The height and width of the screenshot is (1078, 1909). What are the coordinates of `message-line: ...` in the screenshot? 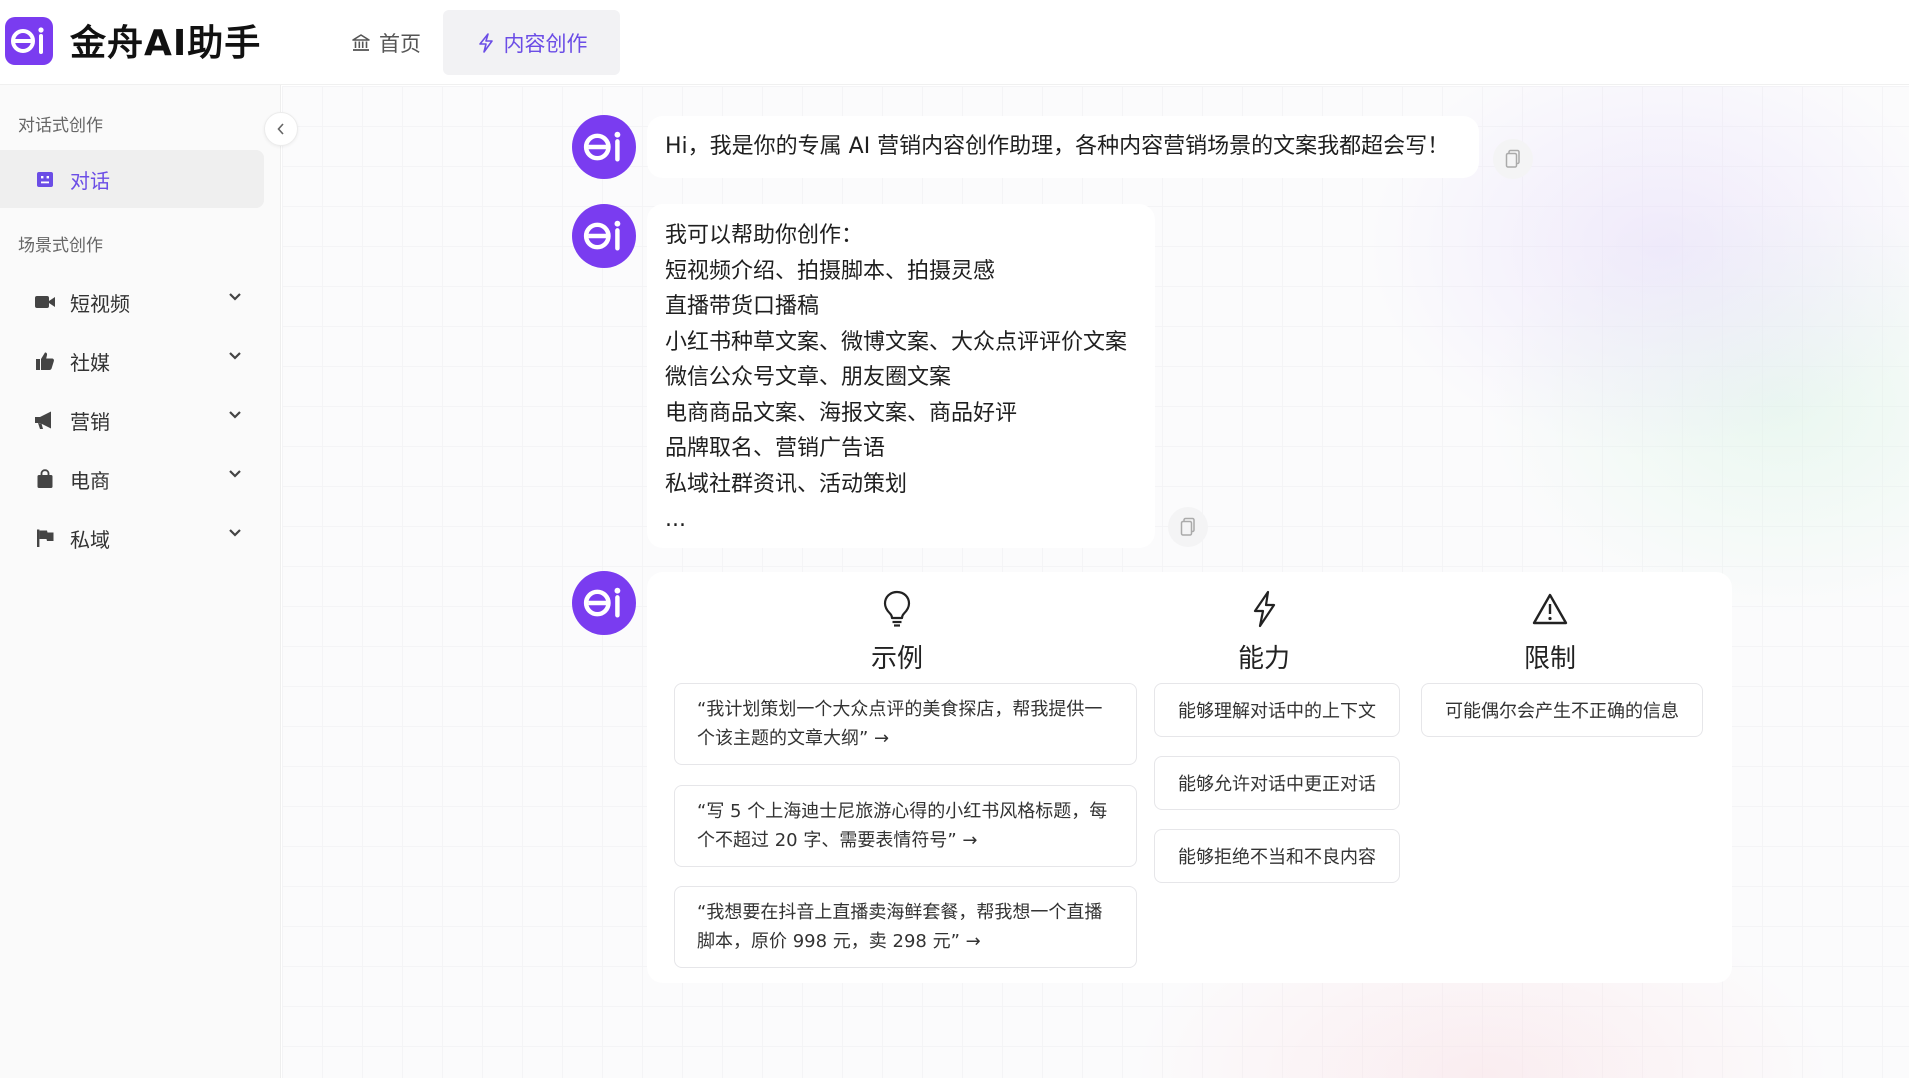 It's located at (675, 519).